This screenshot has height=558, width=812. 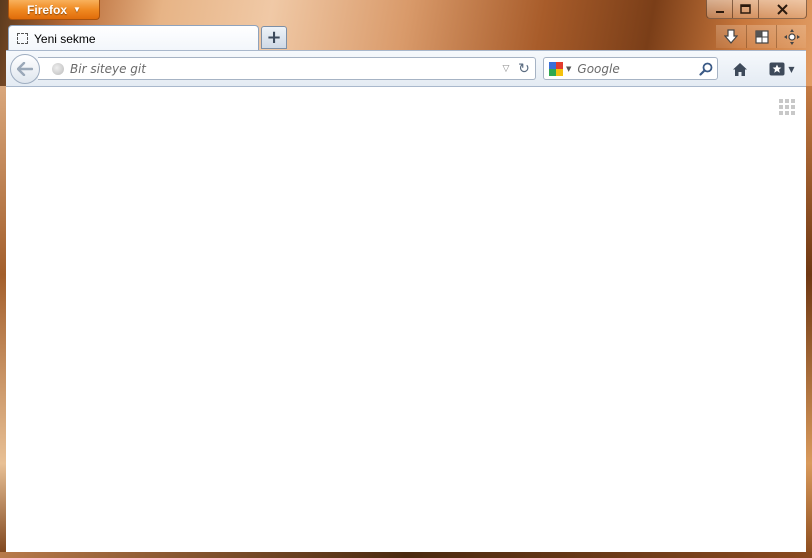 I want to click on history-dropdown-icon: ▽, so click(x=506, y=69).